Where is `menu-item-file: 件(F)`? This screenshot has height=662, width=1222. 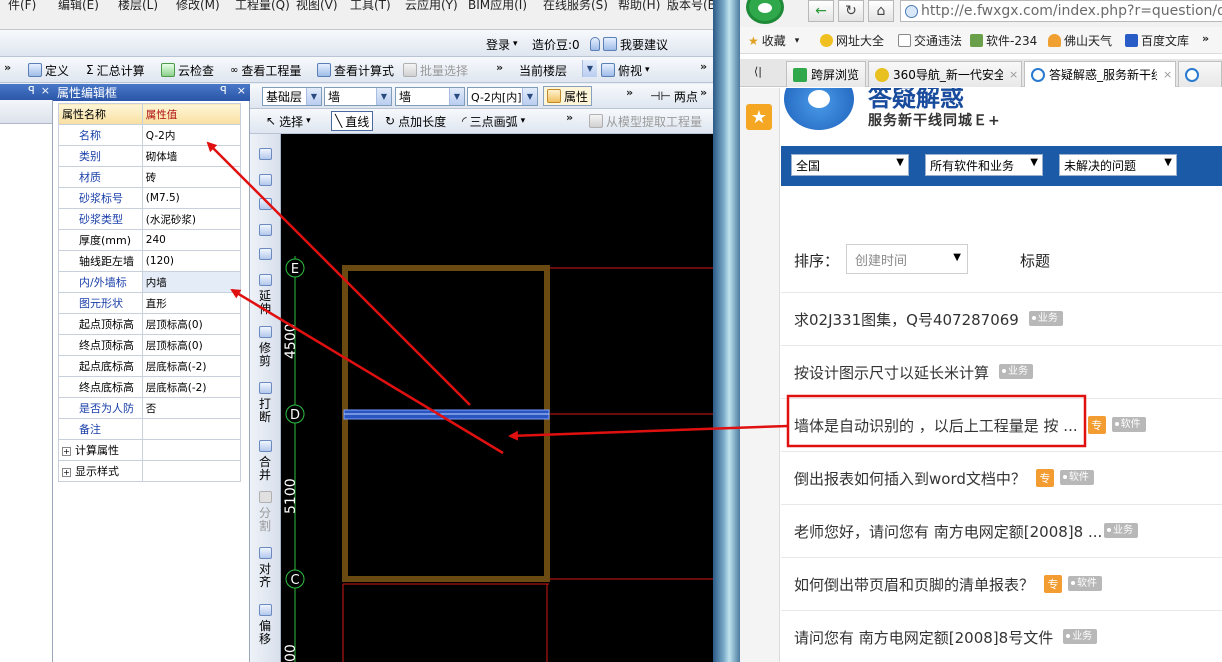 menu-item-file: 件(F) is located at coordinates (22, 6).